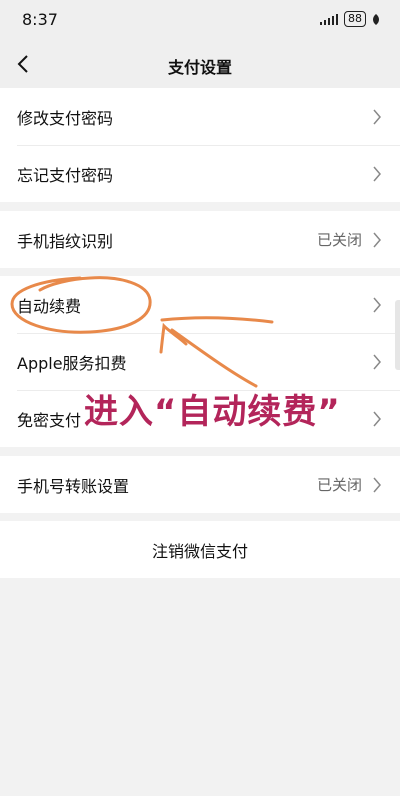 The width and height of the screenshot is (400, 796). What do you see at coordinates (329, 19) in the screenshot?
I see `signal-icon` at bounding box center [329, 19].